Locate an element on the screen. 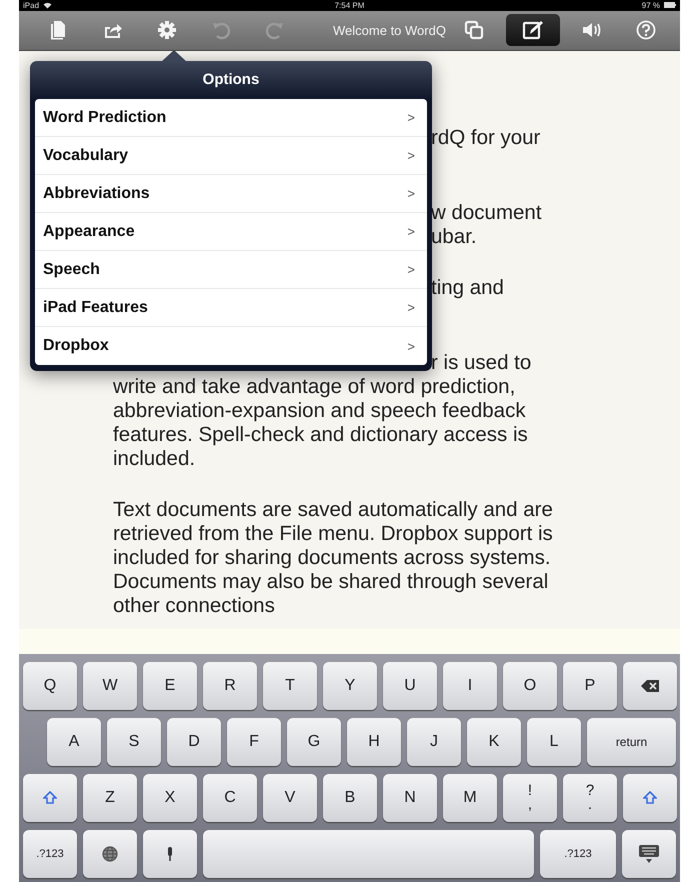 The height and width of the screenshot is (882, 683). keyboard-key: Y is located at coordinates (350, 686).